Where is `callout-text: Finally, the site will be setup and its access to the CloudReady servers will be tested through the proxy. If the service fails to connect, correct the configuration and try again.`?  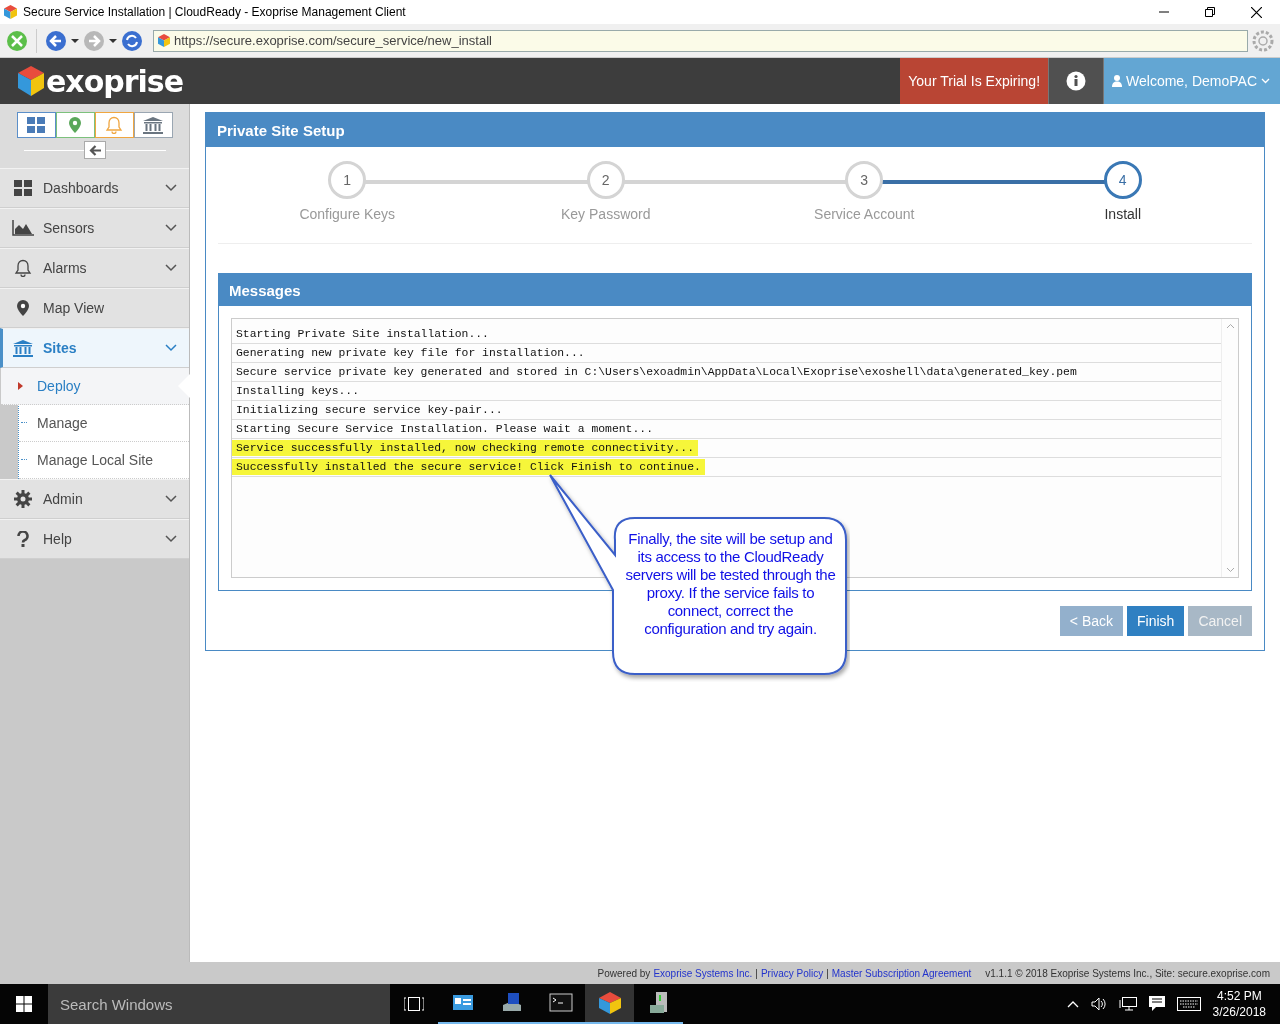
callout-text: Finally, the site will be setup and its access to the CloudReady servers will be tested through the proxy. If the service fails to connect, correct the configuration and try again. is located at coordinates (730, 584).